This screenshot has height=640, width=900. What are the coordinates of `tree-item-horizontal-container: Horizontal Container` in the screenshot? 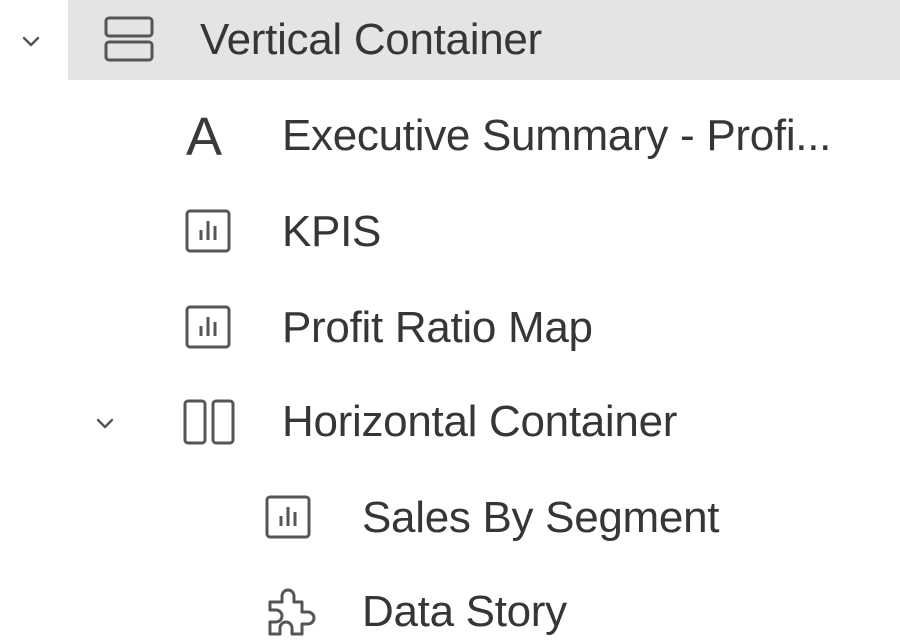 It's located at (450, 421).